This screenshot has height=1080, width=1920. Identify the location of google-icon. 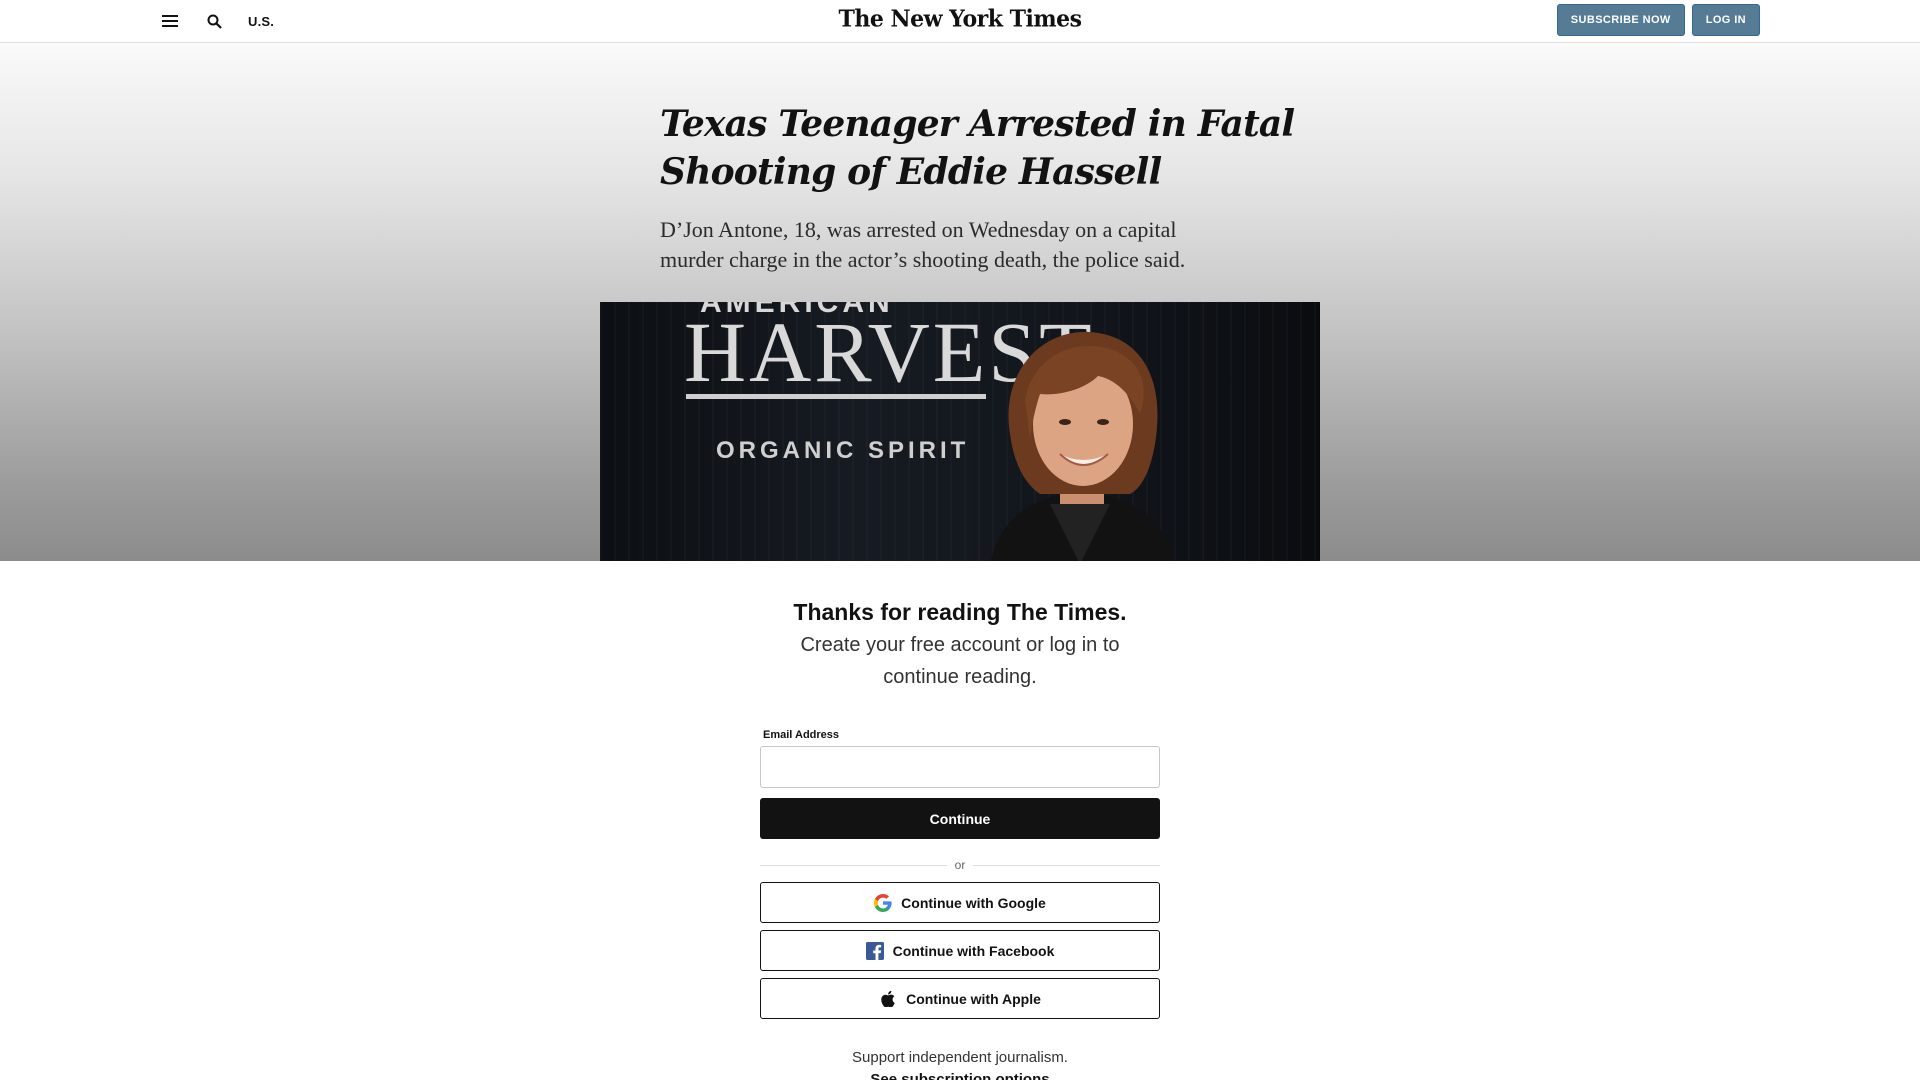
(883, 902).